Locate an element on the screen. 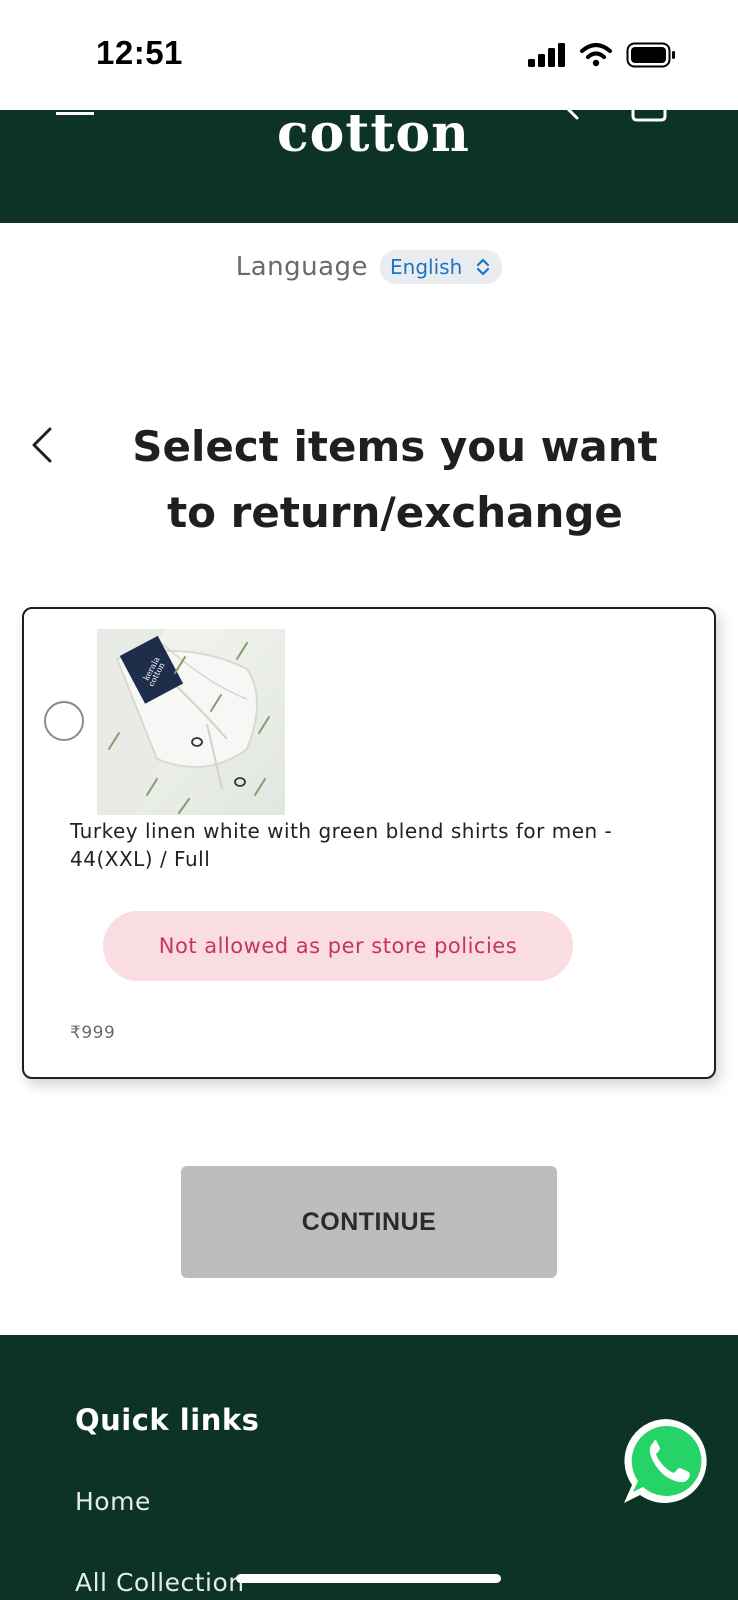  footer-heading: Quick links is located at coordinates (167, 1420).